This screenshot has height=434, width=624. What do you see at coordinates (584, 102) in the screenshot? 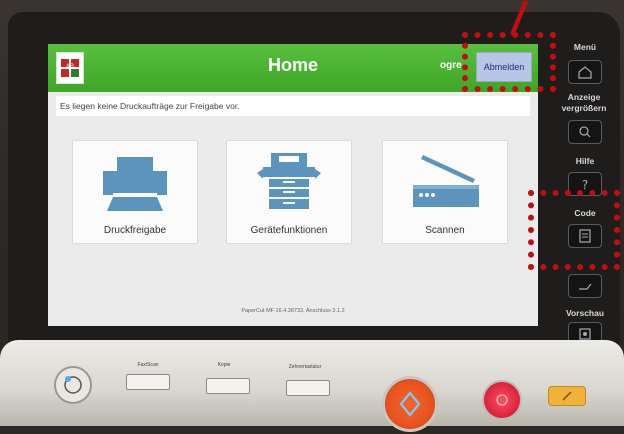
I see `zoom-label: Anzeige vergrößern` at bounding box center [584, 102].